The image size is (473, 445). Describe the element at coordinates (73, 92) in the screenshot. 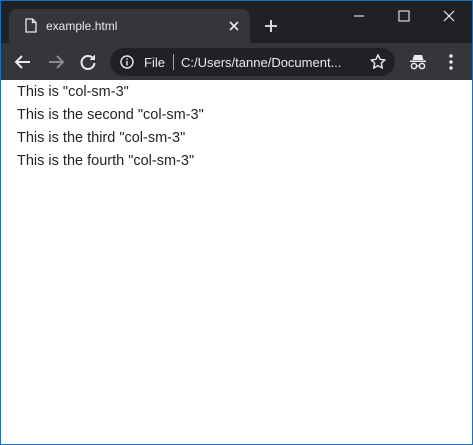

I see `col-sm-3-first: This is "col-sm-3"` at that location.